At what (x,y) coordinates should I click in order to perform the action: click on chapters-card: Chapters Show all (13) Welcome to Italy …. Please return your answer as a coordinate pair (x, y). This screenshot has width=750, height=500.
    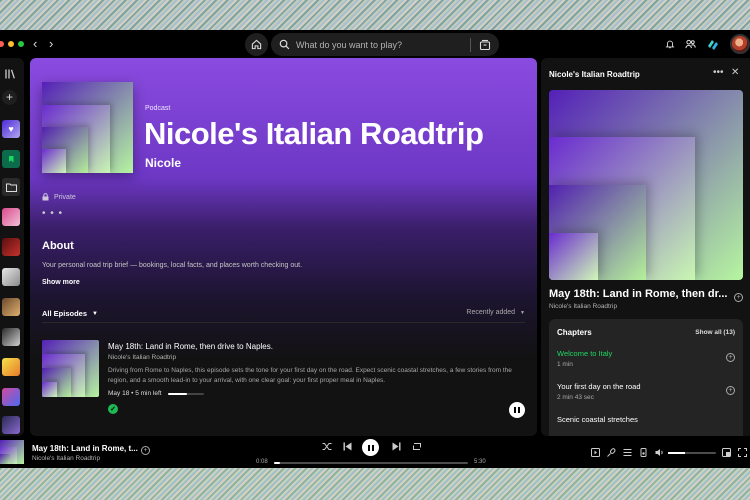
    Looking at the image, I should click on (646, 377).